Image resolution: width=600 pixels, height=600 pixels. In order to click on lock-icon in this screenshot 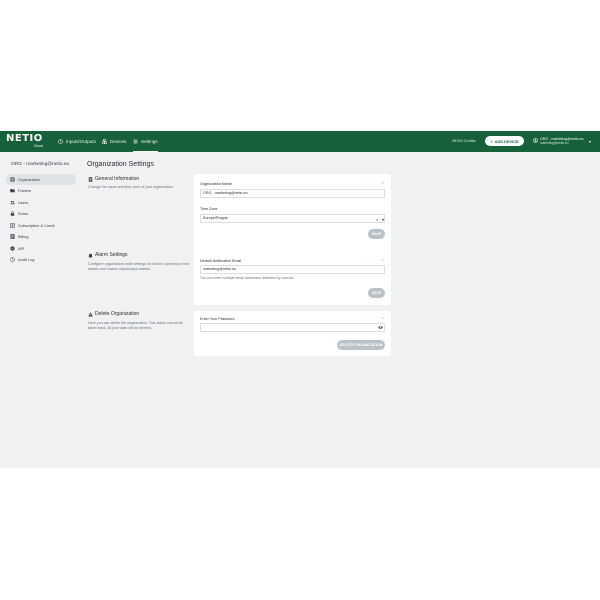, I will do `click(12, 213)`.